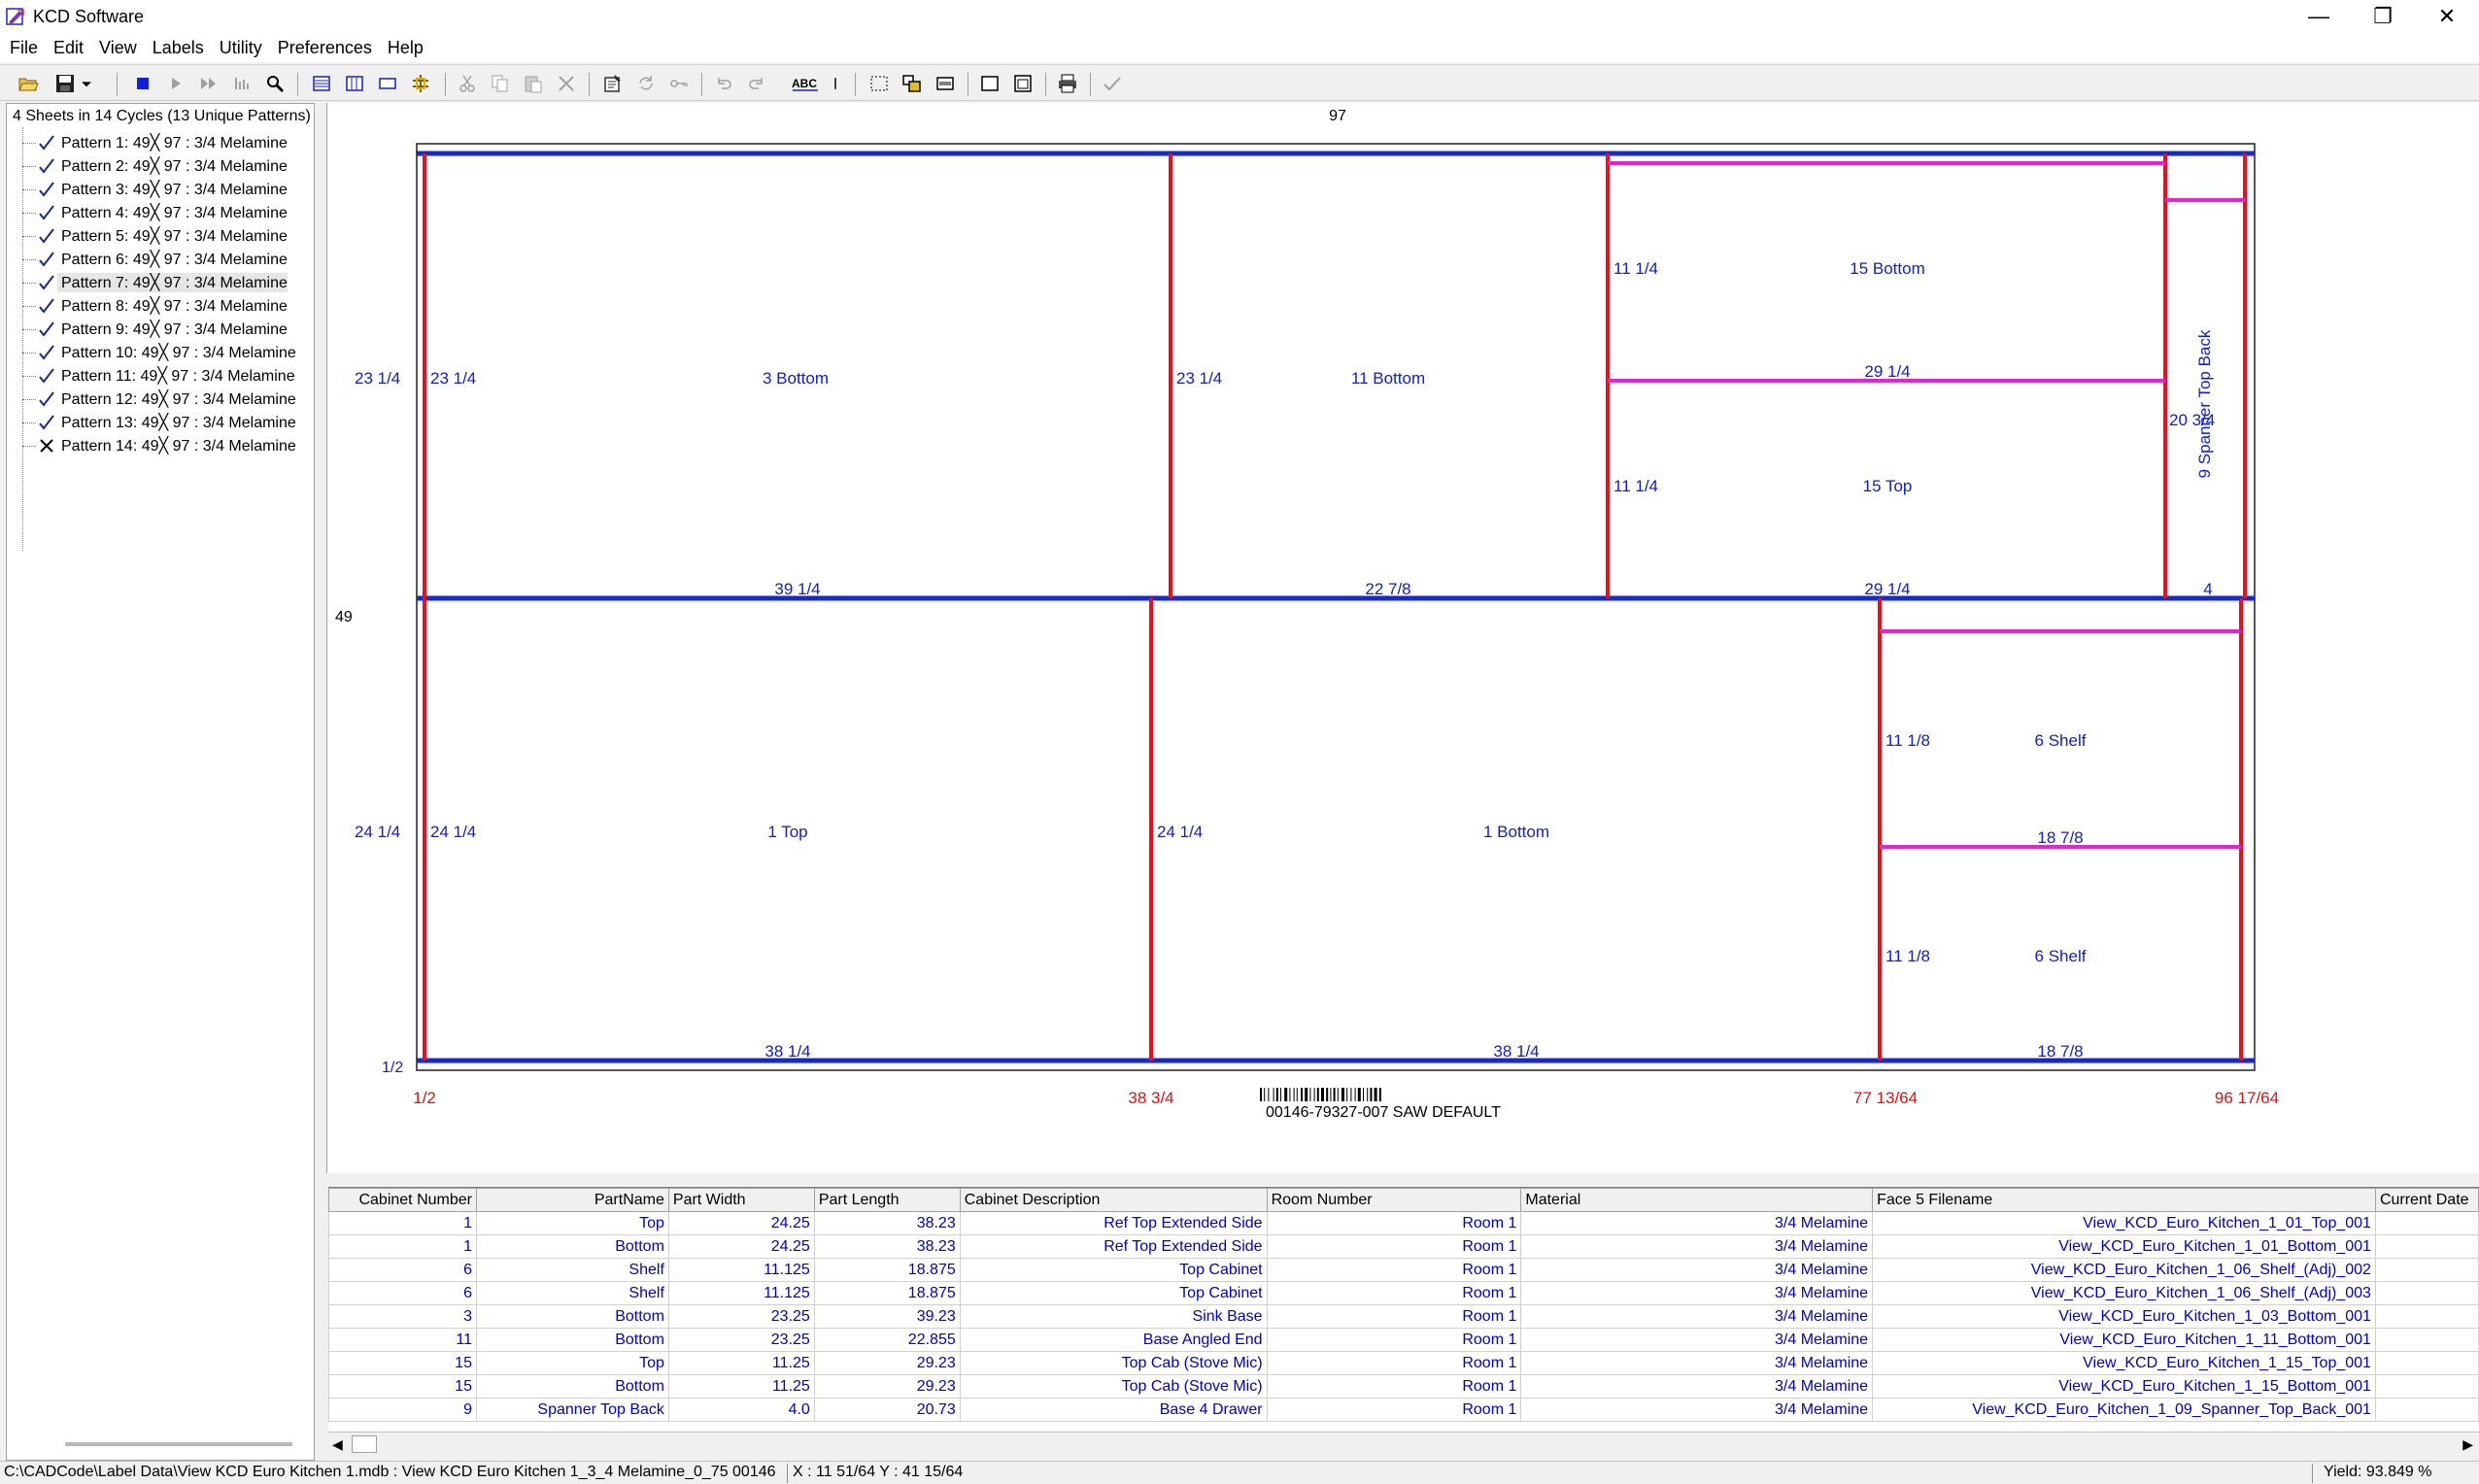 The image size is (2479, 1484). I want to click on menu-view: View, so click(118, 48).